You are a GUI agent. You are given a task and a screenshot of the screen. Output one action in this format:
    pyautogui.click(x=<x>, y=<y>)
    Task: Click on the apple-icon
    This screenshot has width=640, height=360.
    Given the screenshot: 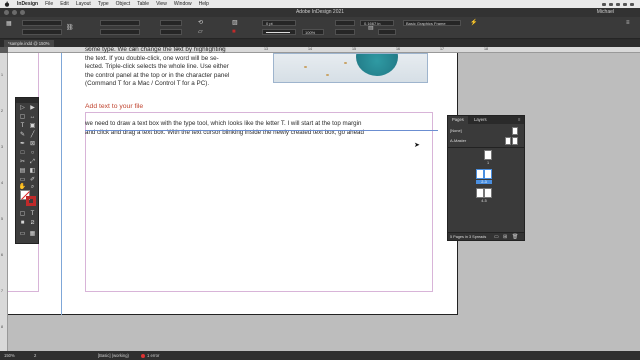 What is the action you would take?
    pyautogui.click(x=7, y=4)
    